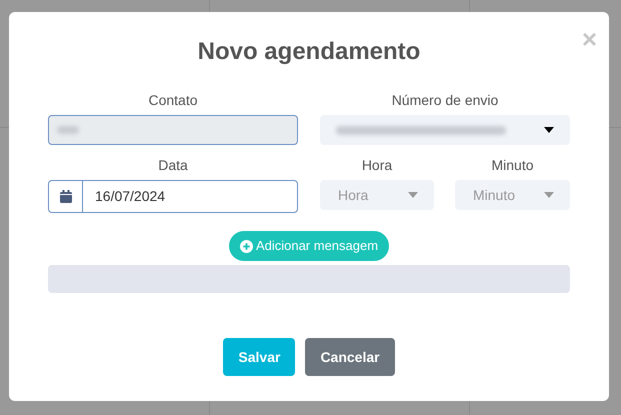 Image resolution: width=621 pixels, height=415 pixels. I want to click on field-label: Data, so click(173, 165).